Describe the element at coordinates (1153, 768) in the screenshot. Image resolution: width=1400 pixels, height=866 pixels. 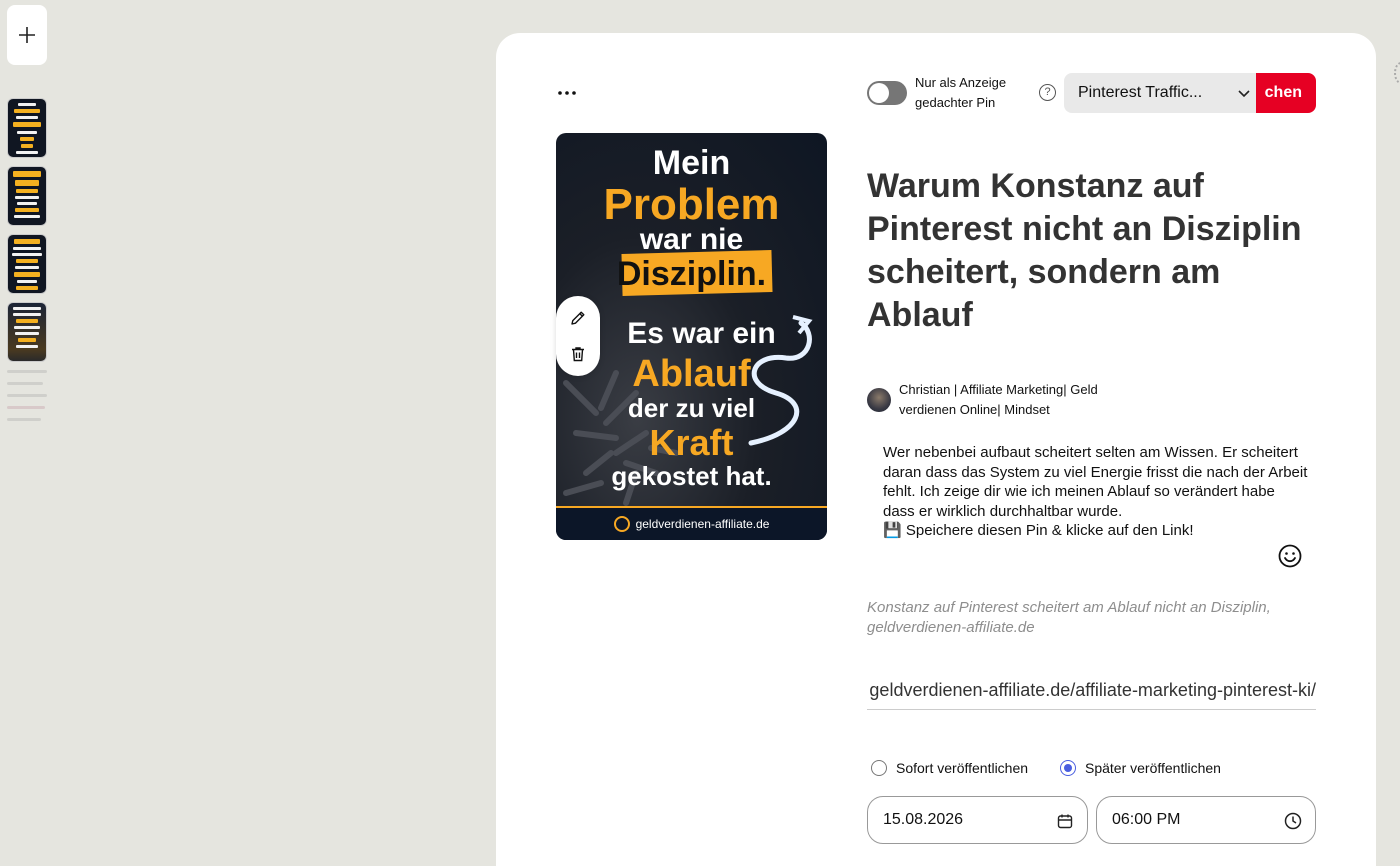
I see `publish-later-label: Später veröffentlichen` at that location.